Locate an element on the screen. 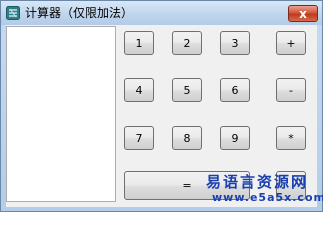 This screenshot has width=323, height=240. close-icon: x is located at coordinates (303, 13).